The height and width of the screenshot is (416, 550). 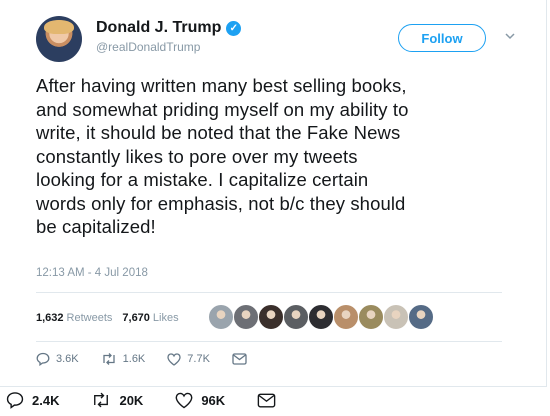 What do you see at coordinates (166, 318) in the screenshot?
I see `likes-label: Likes` at bounding box center [166, 318].